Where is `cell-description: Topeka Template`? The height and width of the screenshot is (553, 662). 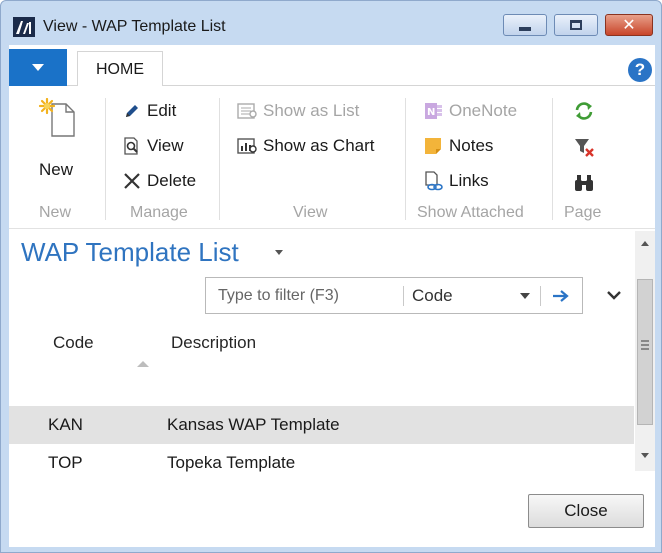 cell-description: Topeka Template is located at coordinates (231, 462).